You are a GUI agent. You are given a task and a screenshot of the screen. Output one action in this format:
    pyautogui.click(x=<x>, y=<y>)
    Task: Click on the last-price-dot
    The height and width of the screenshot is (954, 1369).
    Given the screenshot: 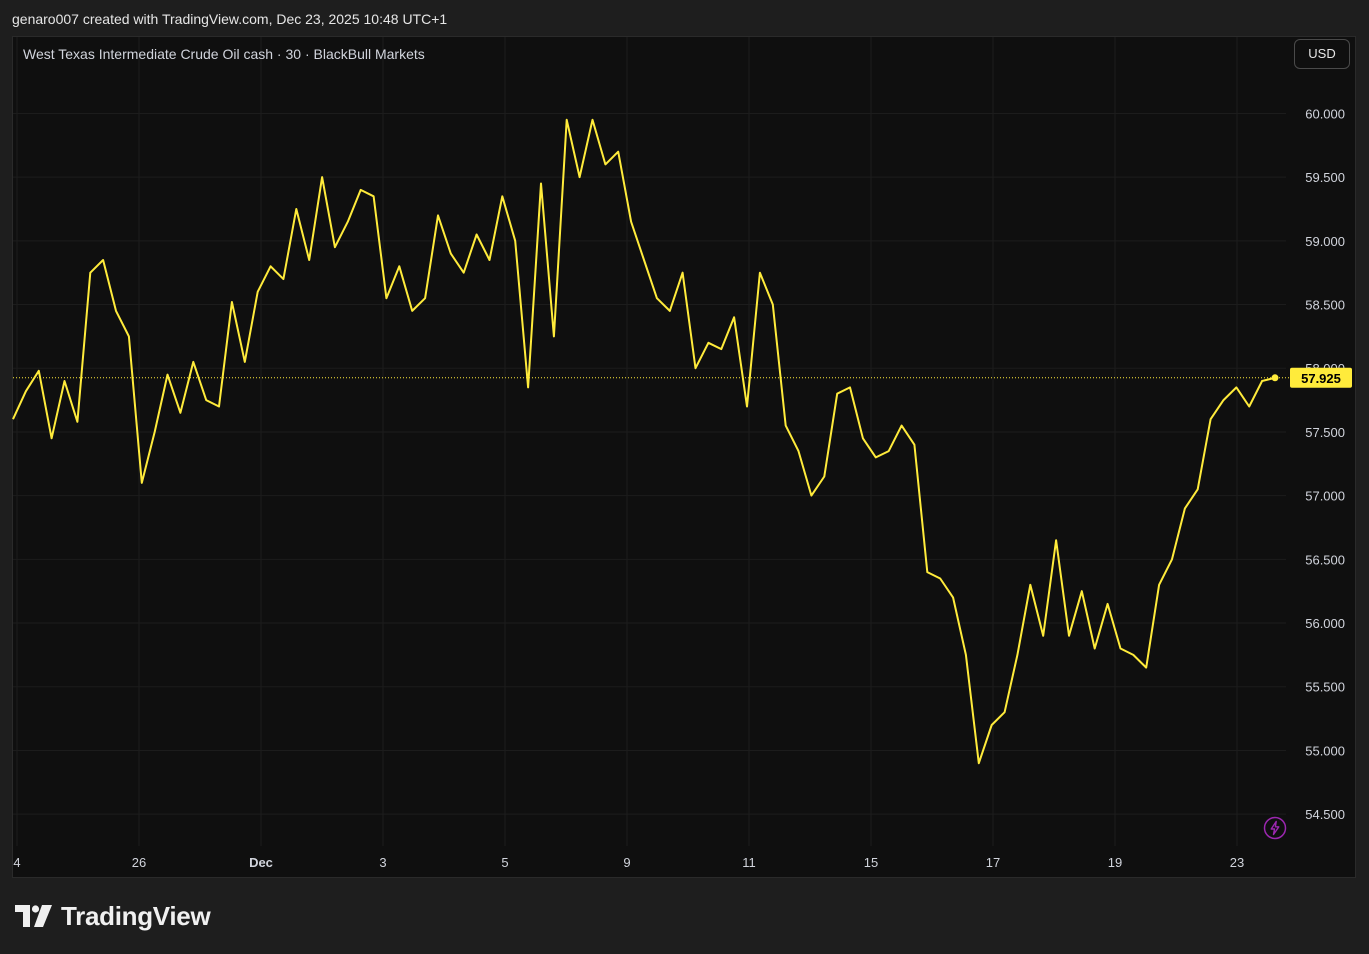 What is the action you would take?
    pyautogui.click(x=1275, y=378)
    